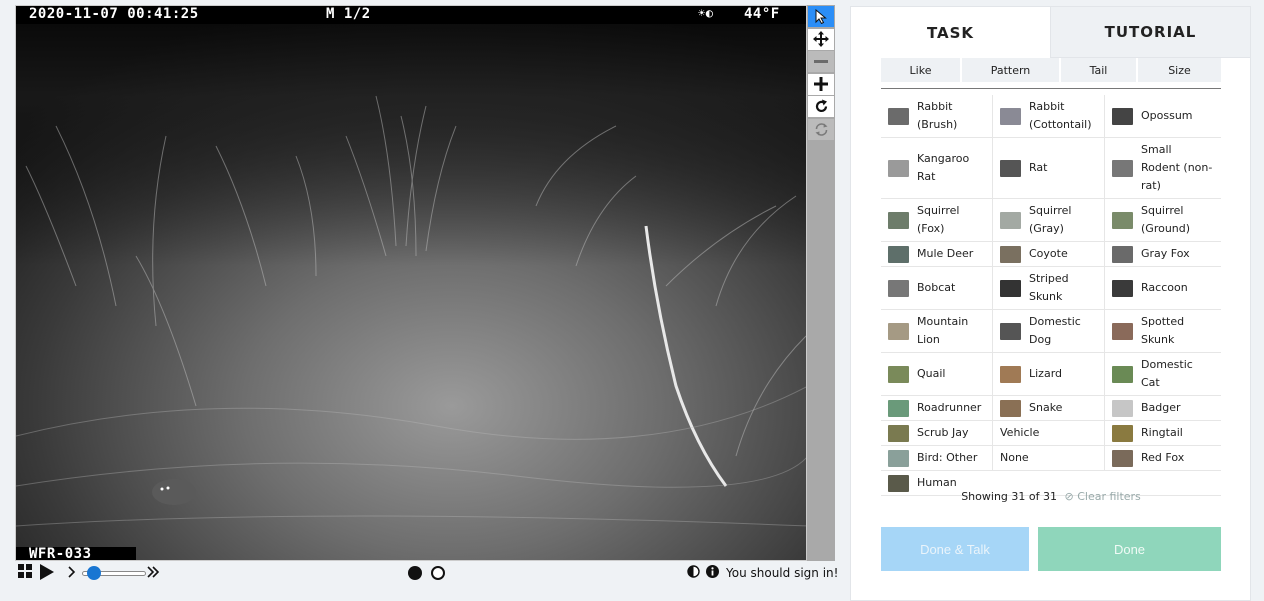 The image size is (1264, 601). Describe the element at coordinates (1020, 432) in the screenshot. I see `choice-label: Vehicle` at that location.